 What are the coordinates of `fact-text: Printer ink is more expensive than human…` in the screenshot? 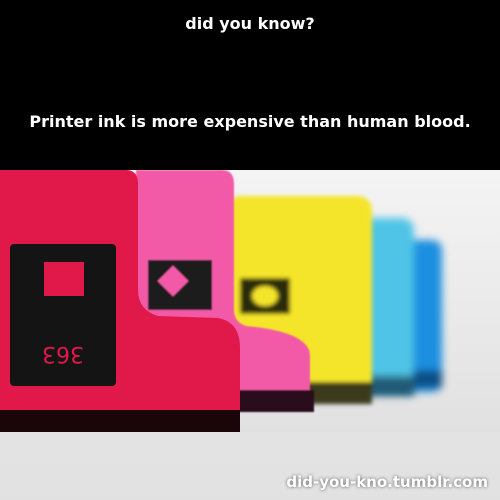 It's located at (250, 121).